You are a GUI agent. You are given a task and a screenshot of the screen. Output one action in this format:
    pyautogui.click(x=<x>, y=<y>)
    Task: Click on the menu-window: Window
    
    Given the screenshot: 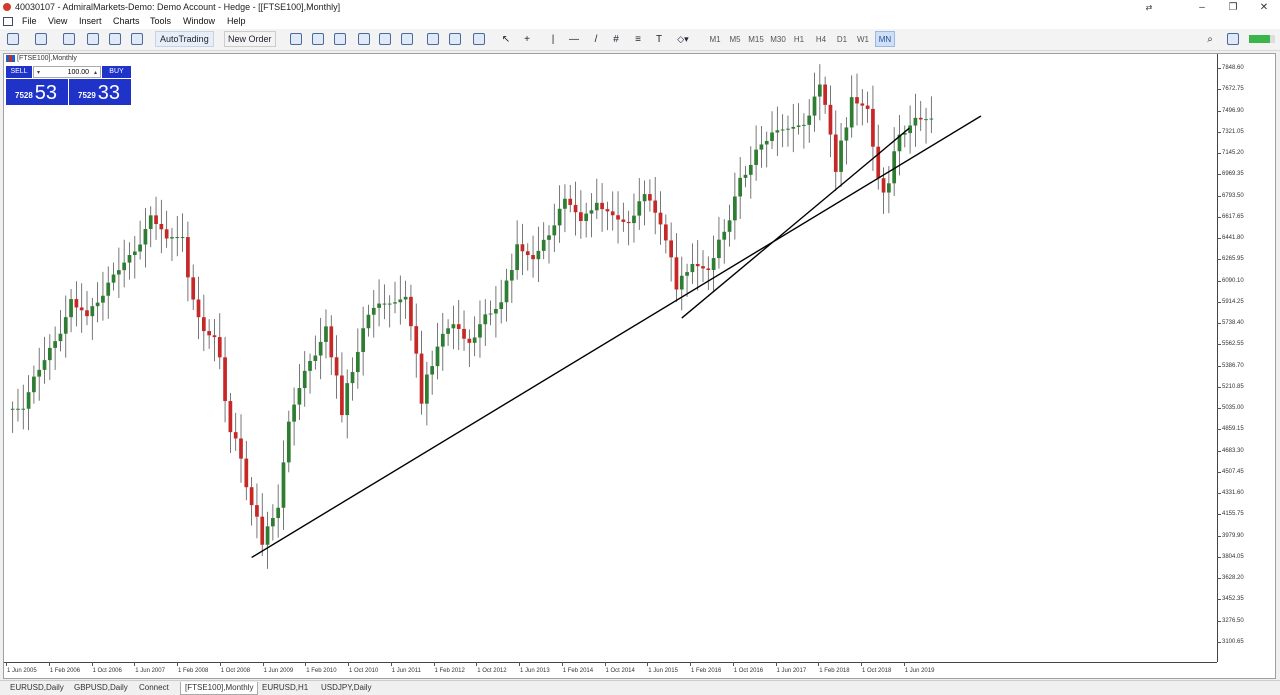 What is the action you would take?
    pyautogui.click(x=199, y=21)
    